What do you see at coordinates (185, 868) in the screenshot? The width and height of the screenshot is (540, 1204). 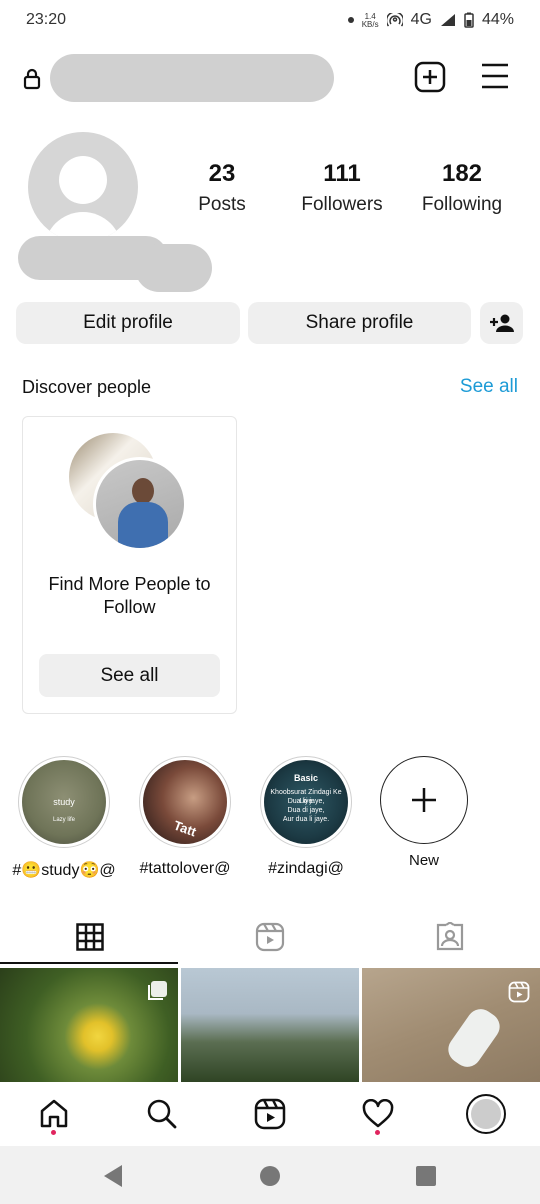 I see `highlight-label: #tattolover@` at bounding box center [185, 868].